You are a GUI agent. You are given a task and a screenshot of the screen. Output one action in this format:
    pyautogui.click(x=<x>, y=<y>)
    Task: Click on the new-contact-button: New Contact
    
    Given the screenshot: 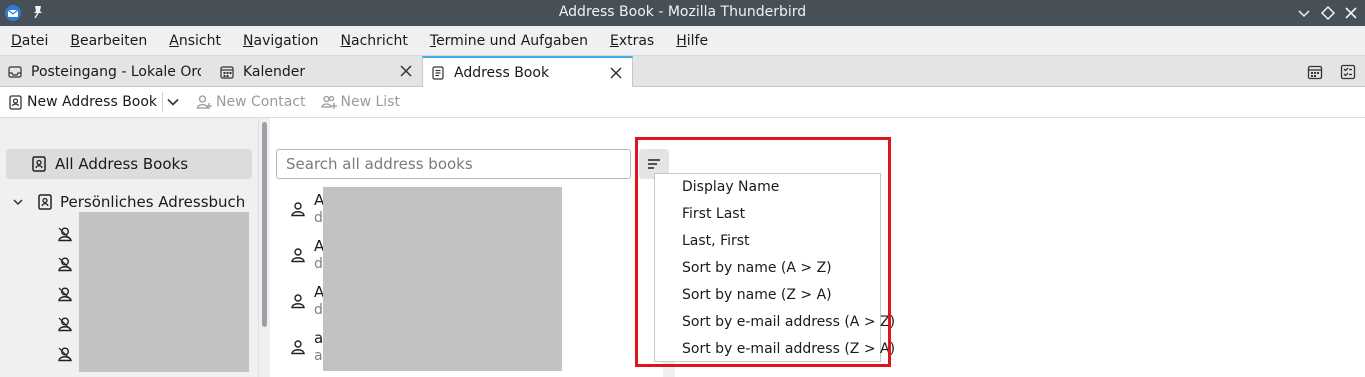 What is the action you would take?
    pyautogui.click(x=251, y=102)
    